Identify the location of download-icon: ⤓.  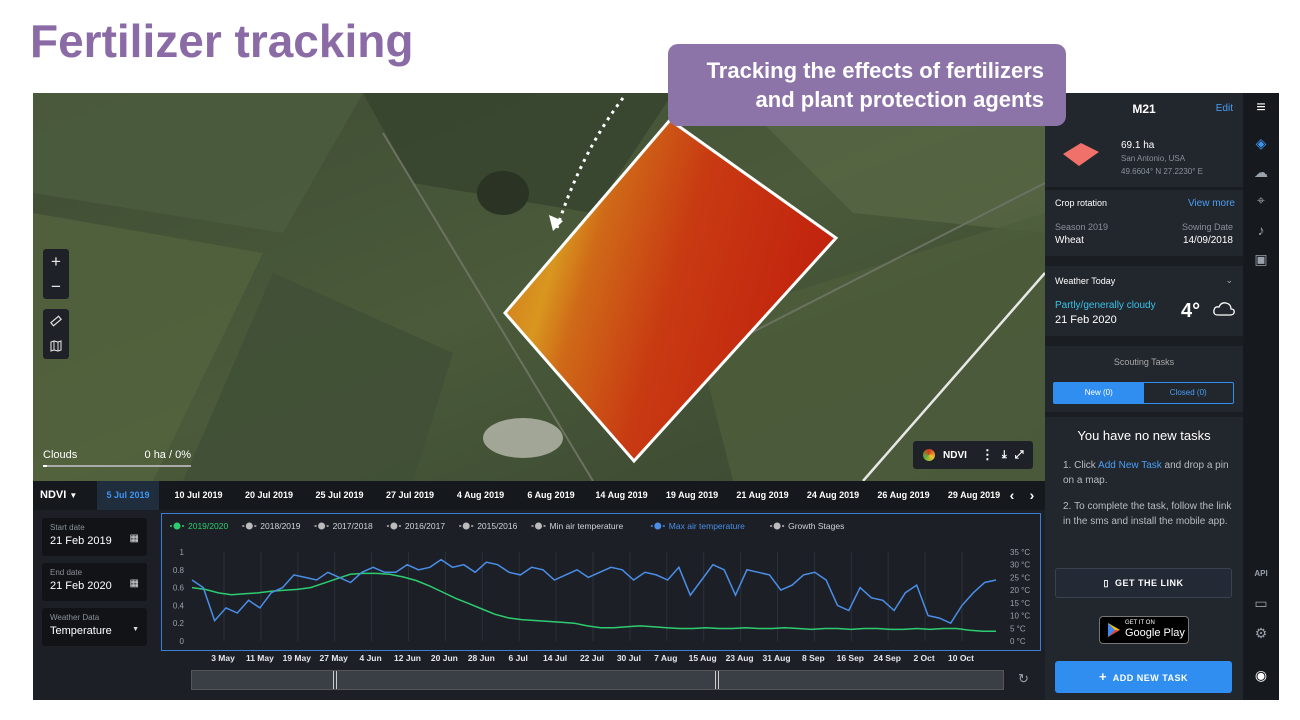
(1004, 455).